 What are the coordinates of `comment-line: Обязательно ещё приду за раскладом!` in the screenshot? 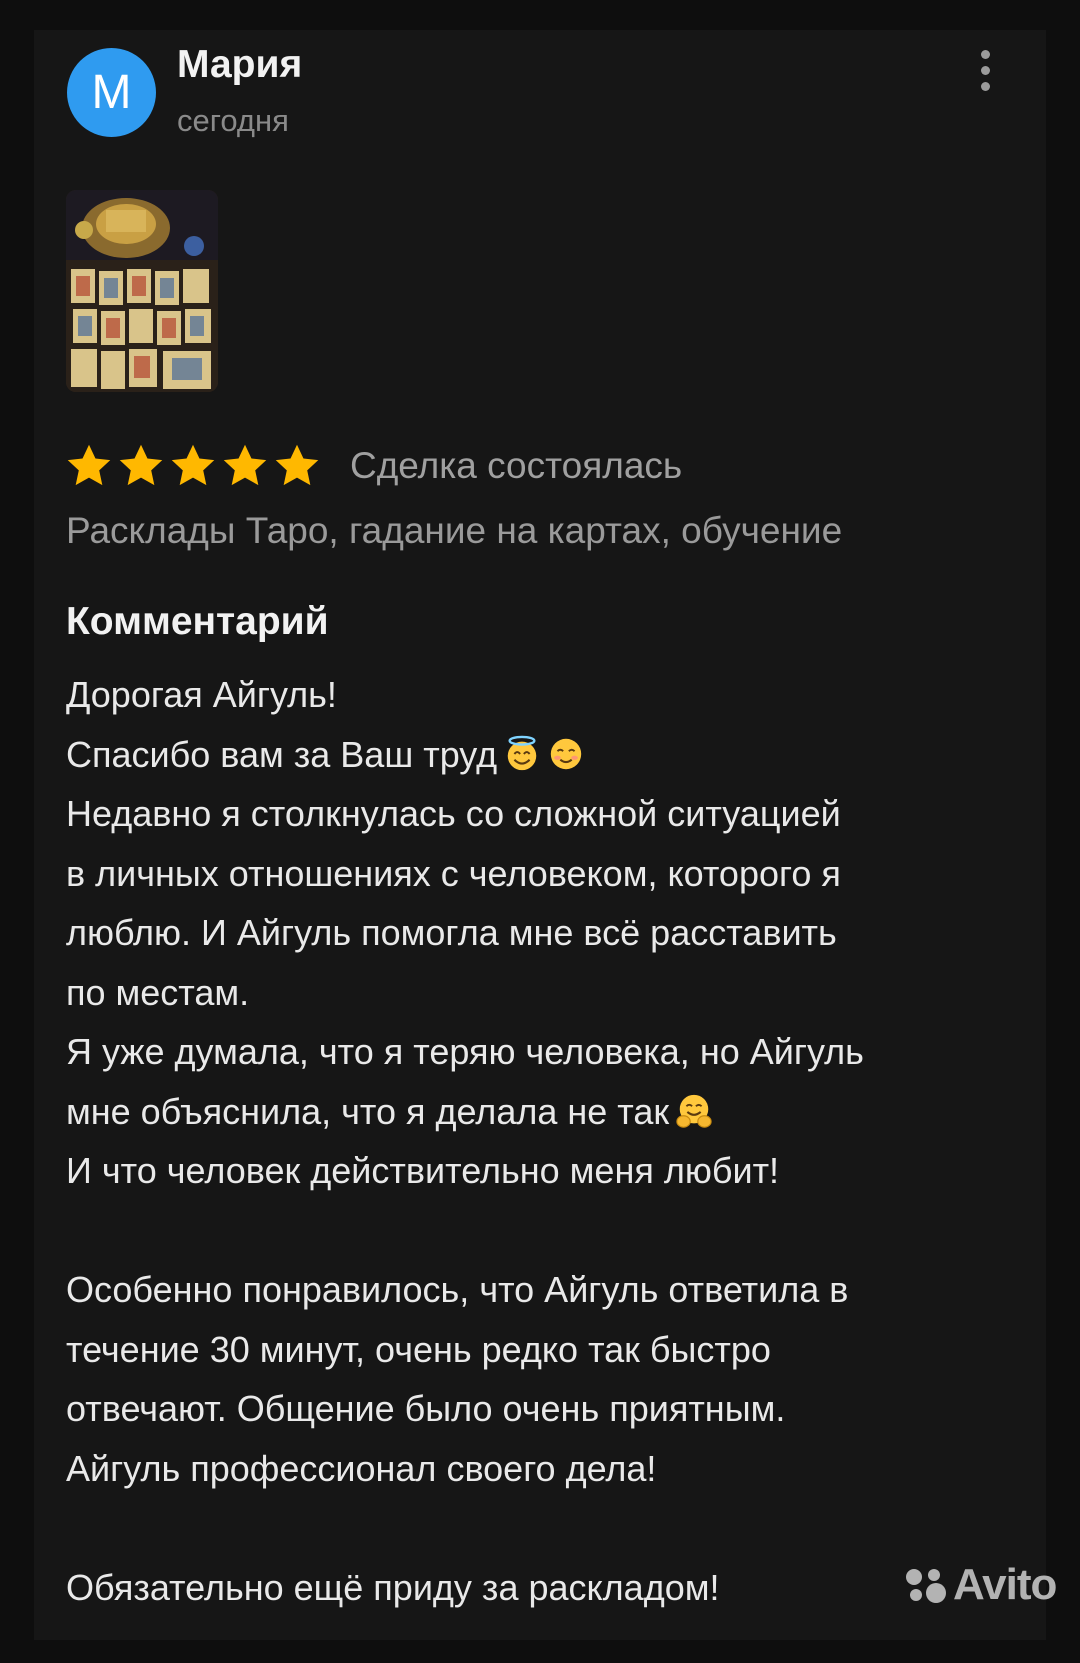 It's located at (393, 1587).